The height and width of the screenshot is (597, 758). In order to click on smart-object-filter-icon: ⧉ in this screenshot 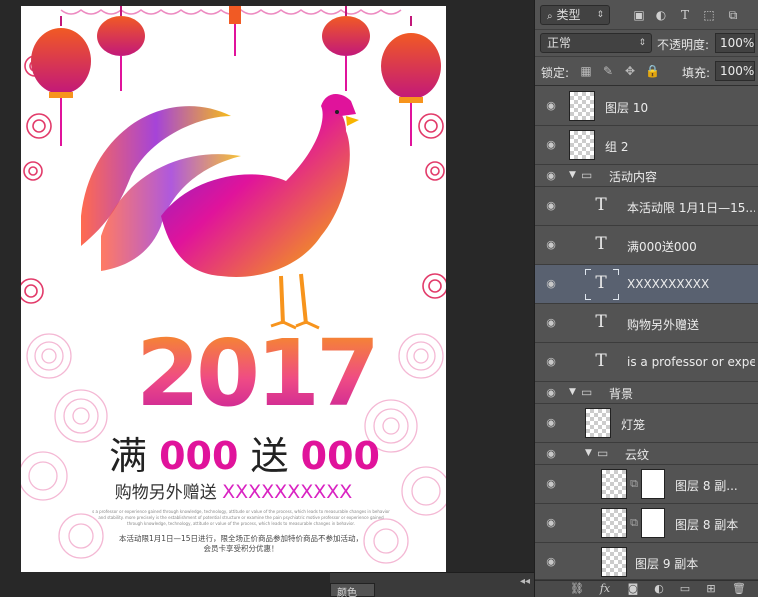, I will do `click(733, 15)`.